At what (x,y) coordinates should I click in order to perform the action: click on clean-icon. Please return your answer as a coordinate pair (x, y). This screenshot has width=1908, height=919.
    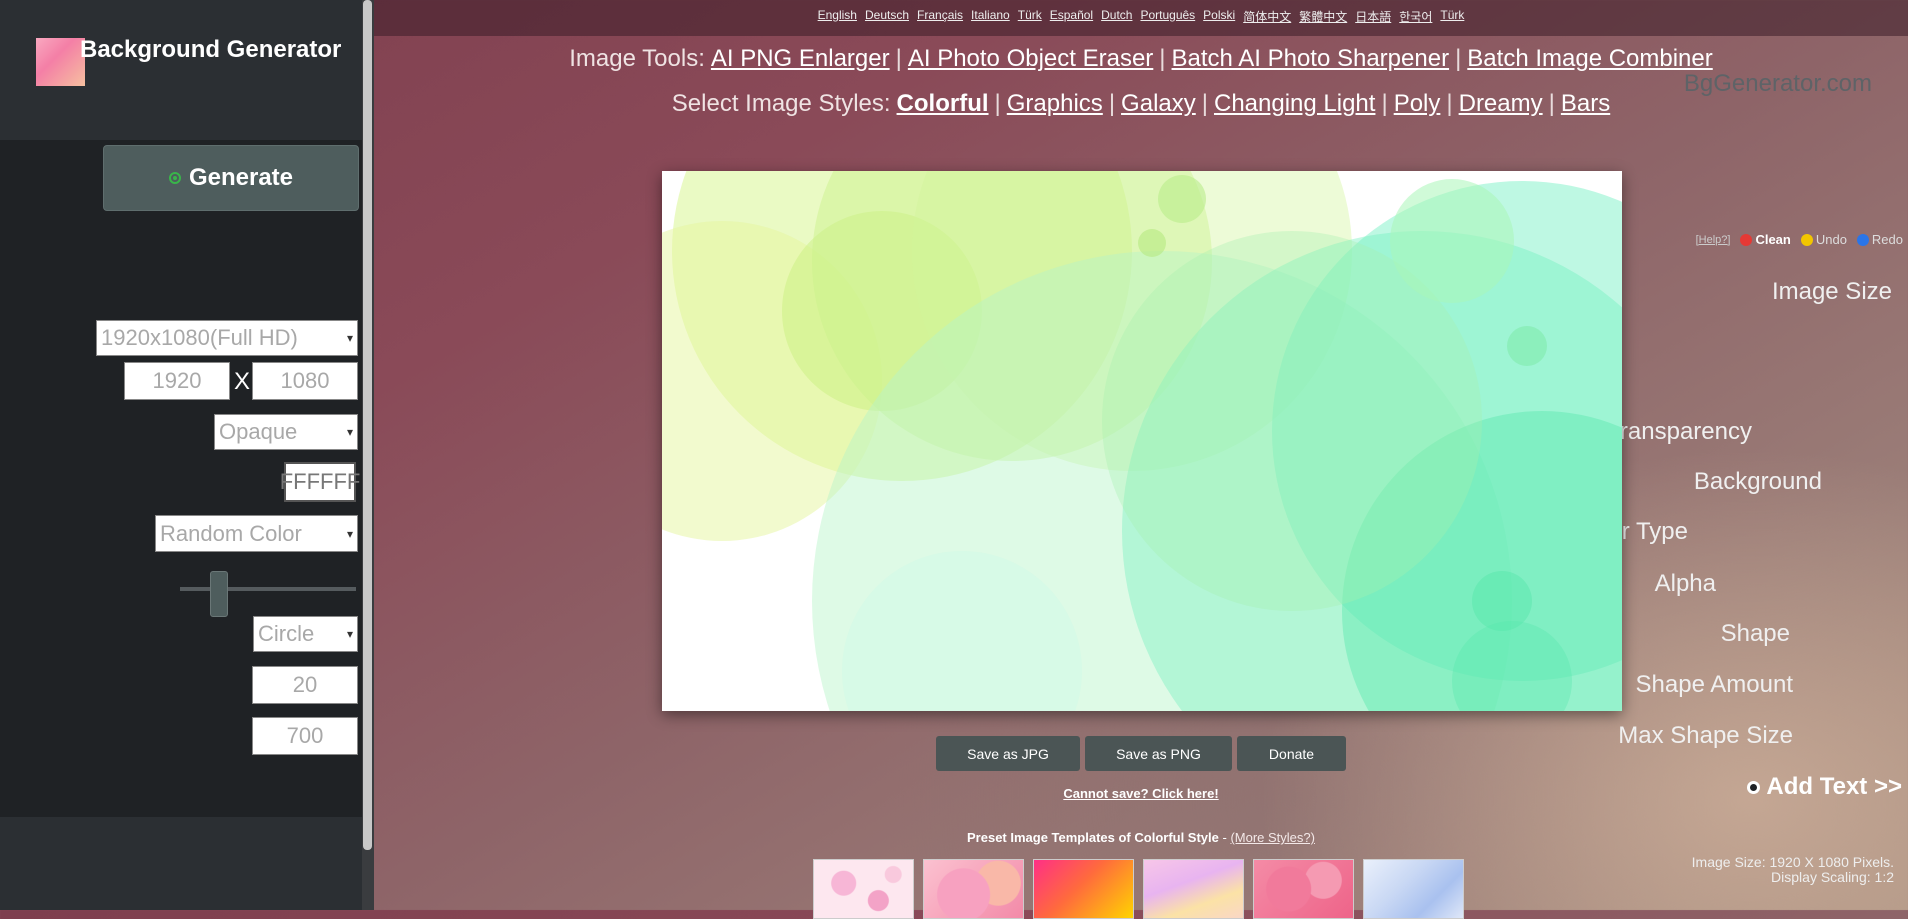
    Looking at the image, I should click on (1746, 239).